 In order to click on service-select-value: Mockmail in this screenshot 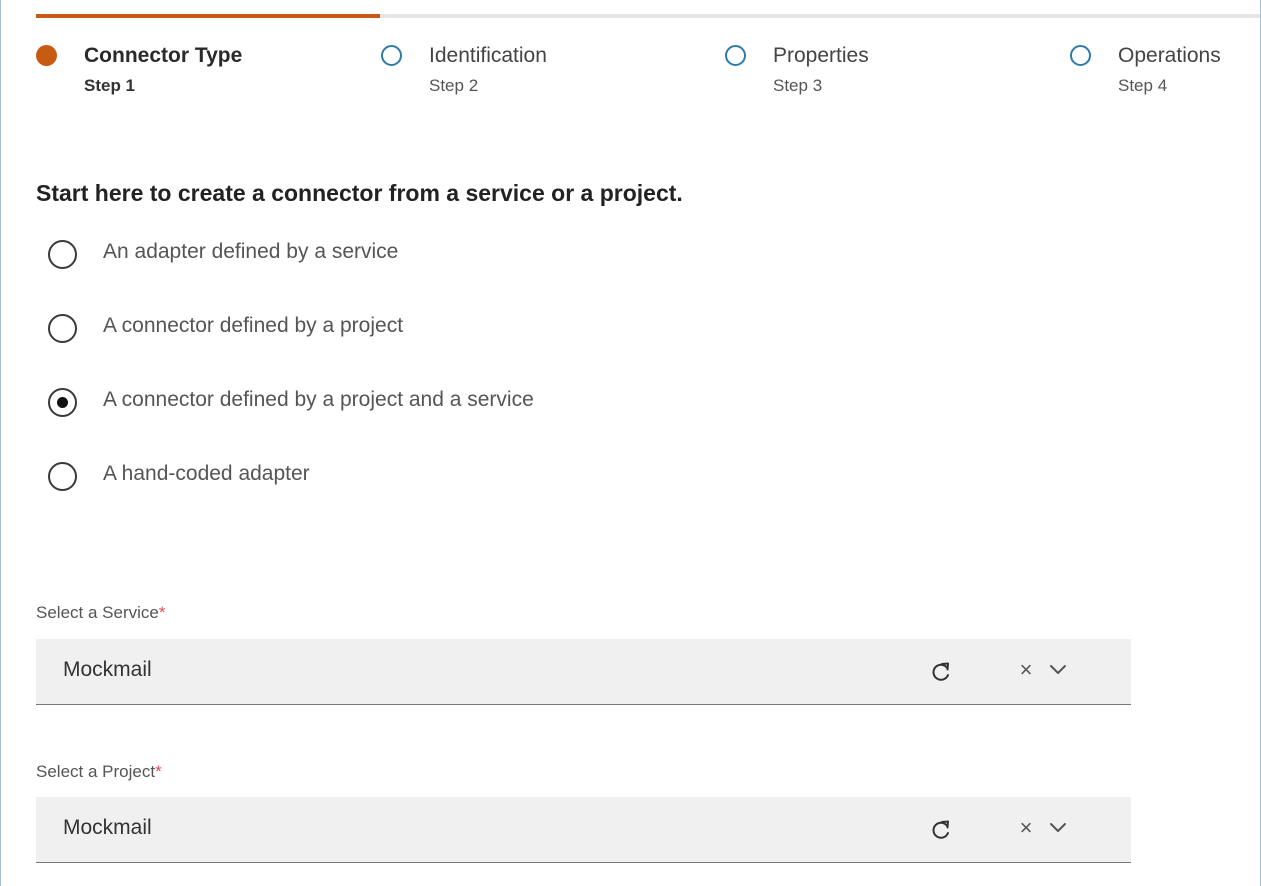, I will do `click(107, 669)`.